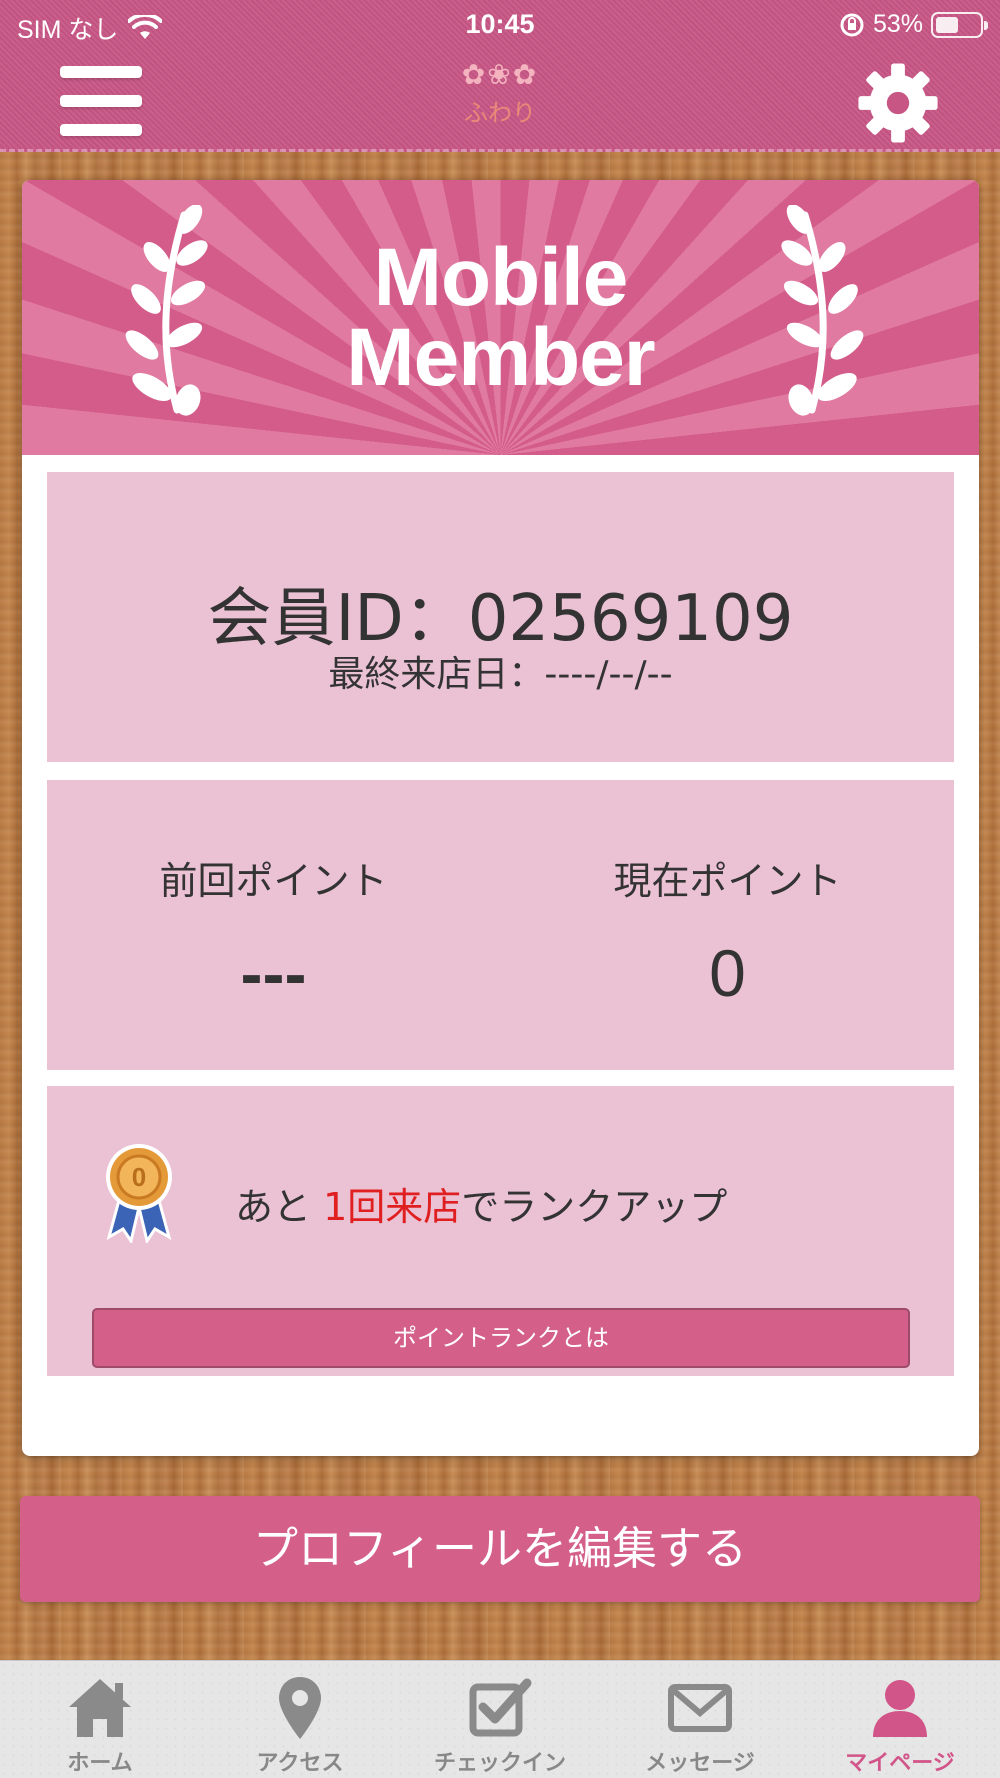 The width and height of the screenshot is (1000, 1778). I want to click on last-visit-date: 最終来店日：----/--/--, so click(500, 674).